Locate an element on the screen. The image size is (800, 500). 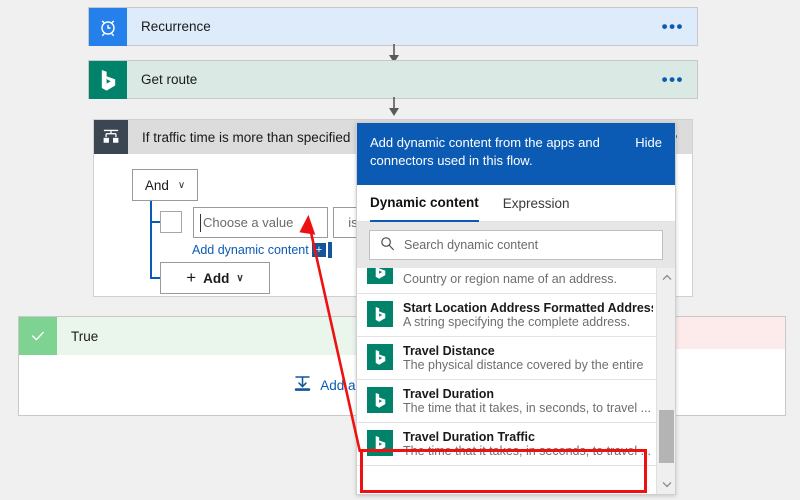
branch-card-false is located at coordinates (727, 366).